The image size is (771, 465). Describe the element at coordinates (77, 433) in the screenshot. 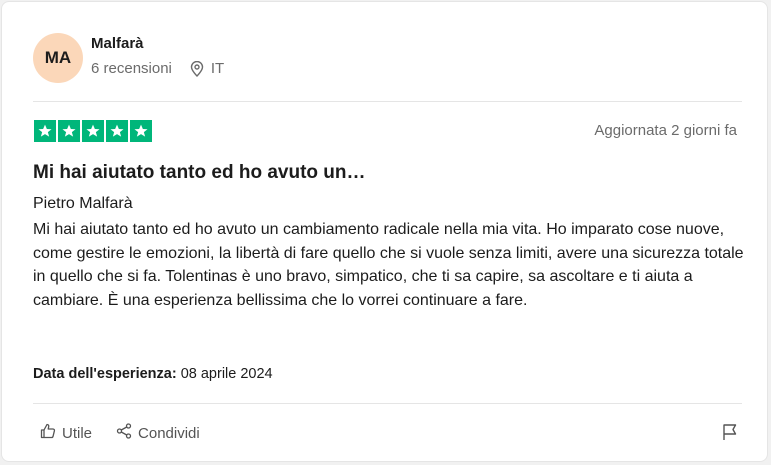

I see `useful-label: Utile` at that location.